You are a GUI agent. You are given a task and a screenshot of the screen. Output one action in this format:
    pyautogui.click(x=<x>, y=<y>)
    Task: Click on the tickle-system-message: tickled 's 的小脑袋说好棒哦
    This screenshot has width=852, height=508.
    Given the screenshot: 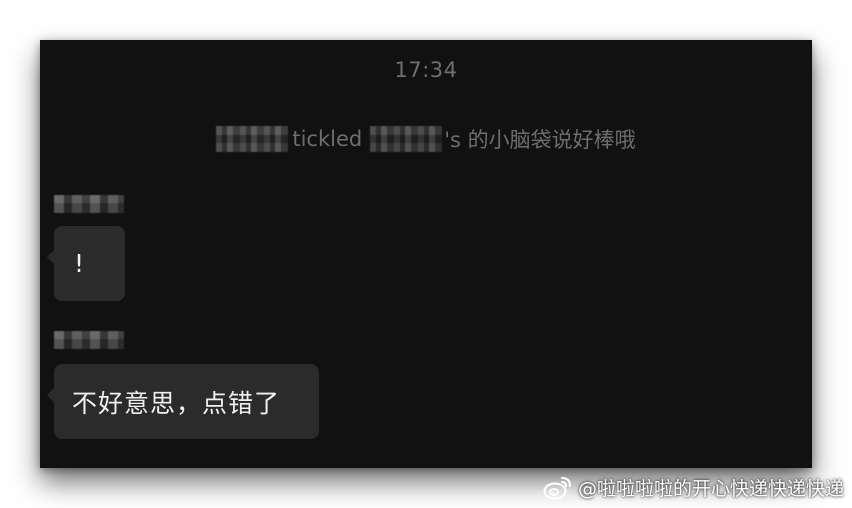 What is the action you would take?
    pyautogui.click(x=426, y=139)
    